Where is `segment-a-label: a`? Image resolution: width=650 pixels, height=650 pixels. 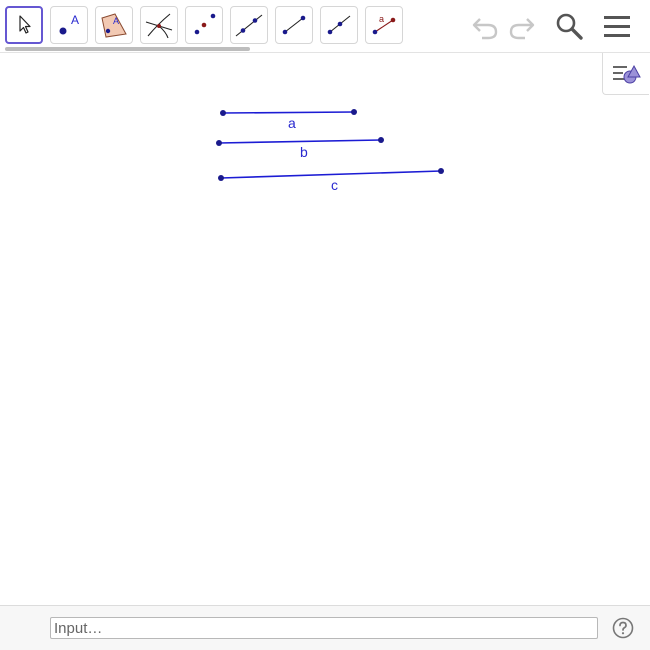 segment-a-label: a is located at coordinates (292, 123).